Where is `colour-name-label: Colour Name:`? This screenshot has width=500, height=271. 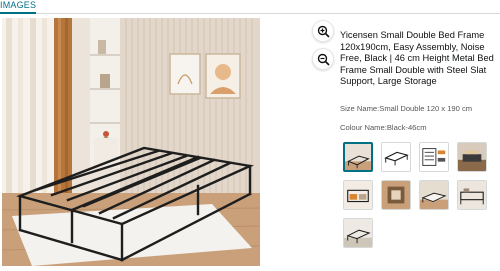 colour-name-label: Colour Name: is located at coordinates (363, 127).